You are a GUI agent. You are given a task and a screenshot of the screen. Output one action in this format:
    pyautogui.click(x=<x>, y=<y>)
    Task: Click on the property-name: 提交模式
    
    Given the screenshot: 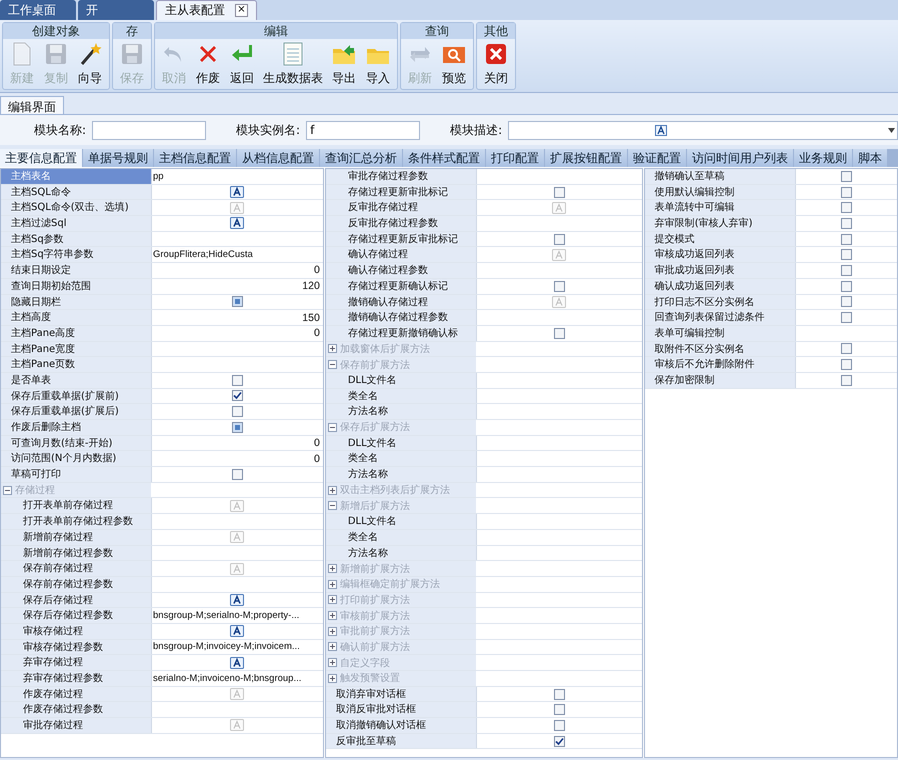 What is the action you would take?
    pyautogui.click(x=719, y=239)
    